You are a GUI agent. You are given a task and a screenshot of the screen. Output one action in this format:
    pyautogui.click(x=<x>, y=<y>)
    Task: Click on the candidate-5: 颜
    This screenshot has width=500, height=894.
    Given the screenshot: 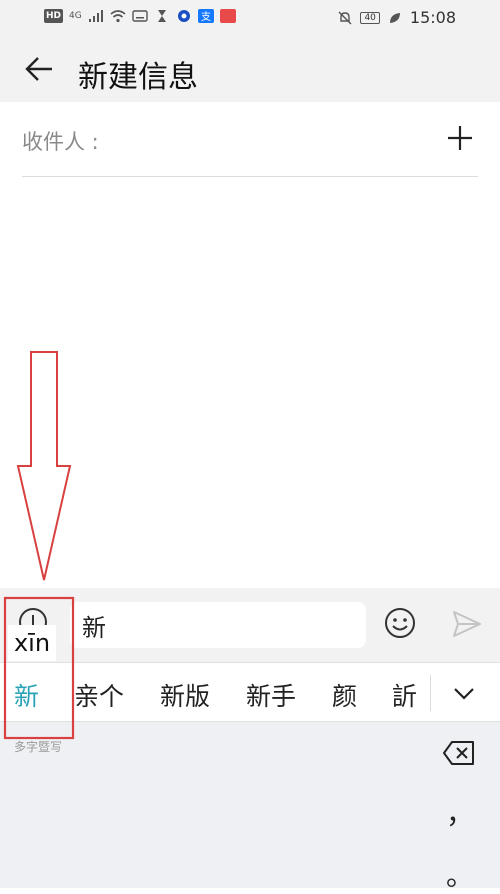 What is the action you would take?
    pyautogui.click(x=344, y=695)
    